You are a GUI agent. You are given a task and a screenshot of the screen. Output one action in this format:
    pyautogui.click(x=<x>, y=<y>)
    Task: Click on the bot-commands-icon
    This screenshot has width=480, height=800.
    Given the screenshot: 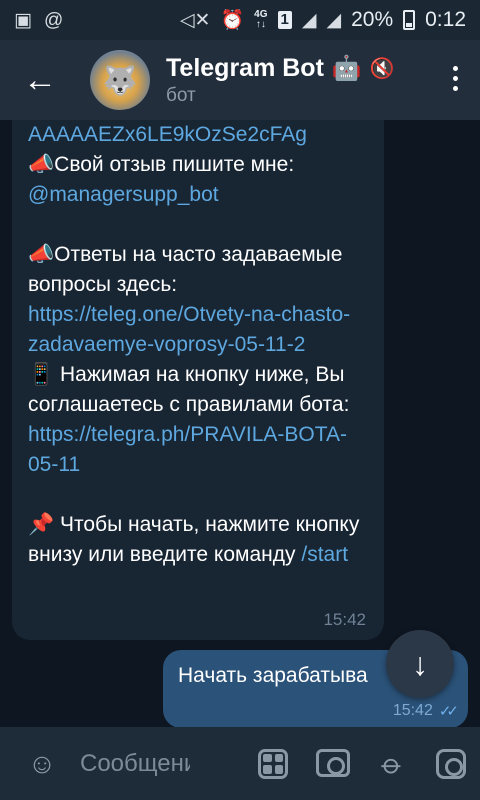 What is the action you would take?
    pyautogui.click(x=273, y=763)
    